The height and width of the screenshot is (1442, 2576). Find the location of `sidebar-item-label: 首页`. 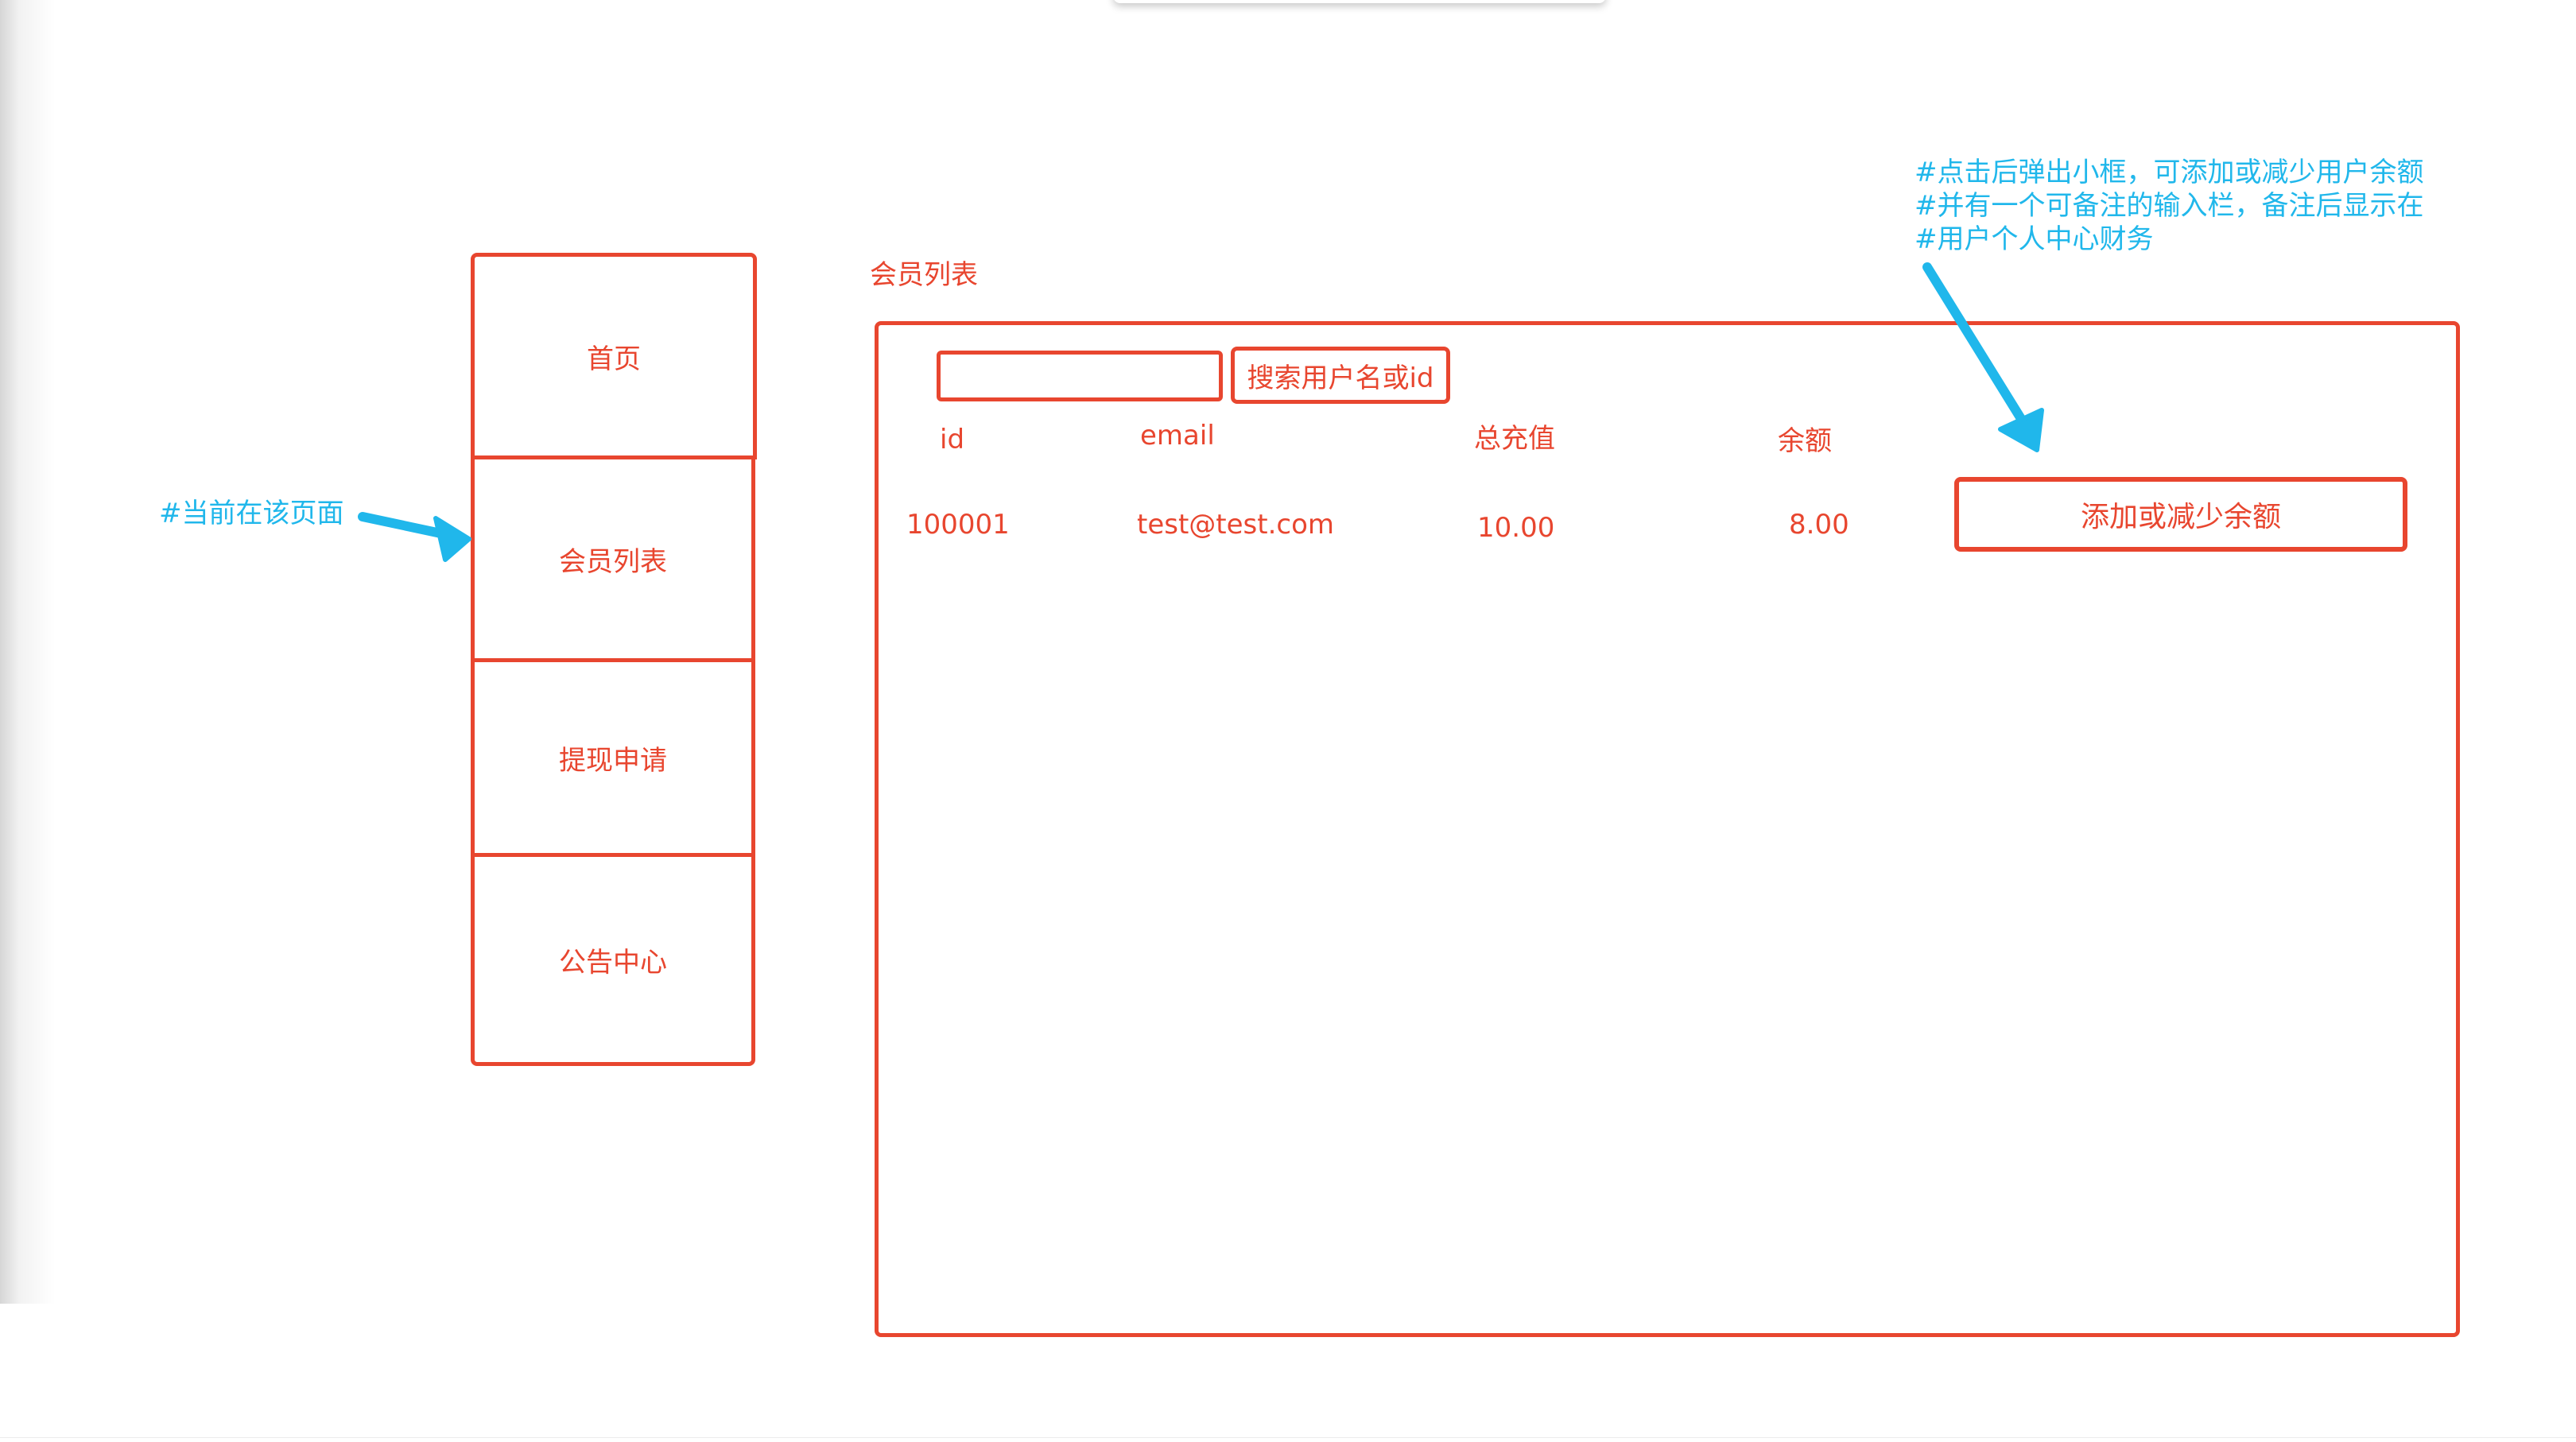

sidebar-item-label: 首页 is located at coordinates (614, 359).